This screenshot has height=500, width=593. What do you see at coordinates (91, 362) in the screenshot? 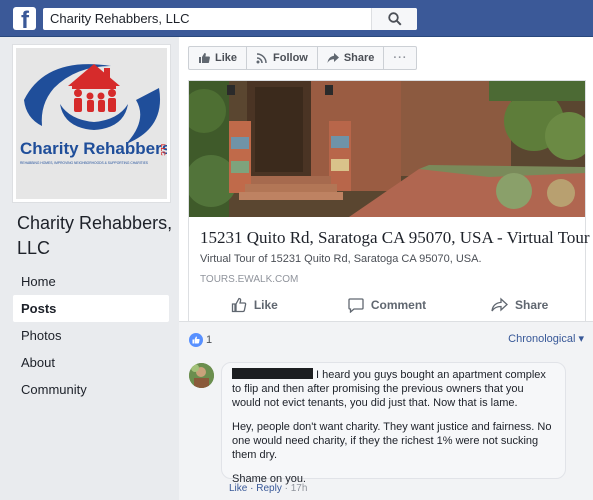
I see `nav-item-about: About` at bounding box center [91, 362].